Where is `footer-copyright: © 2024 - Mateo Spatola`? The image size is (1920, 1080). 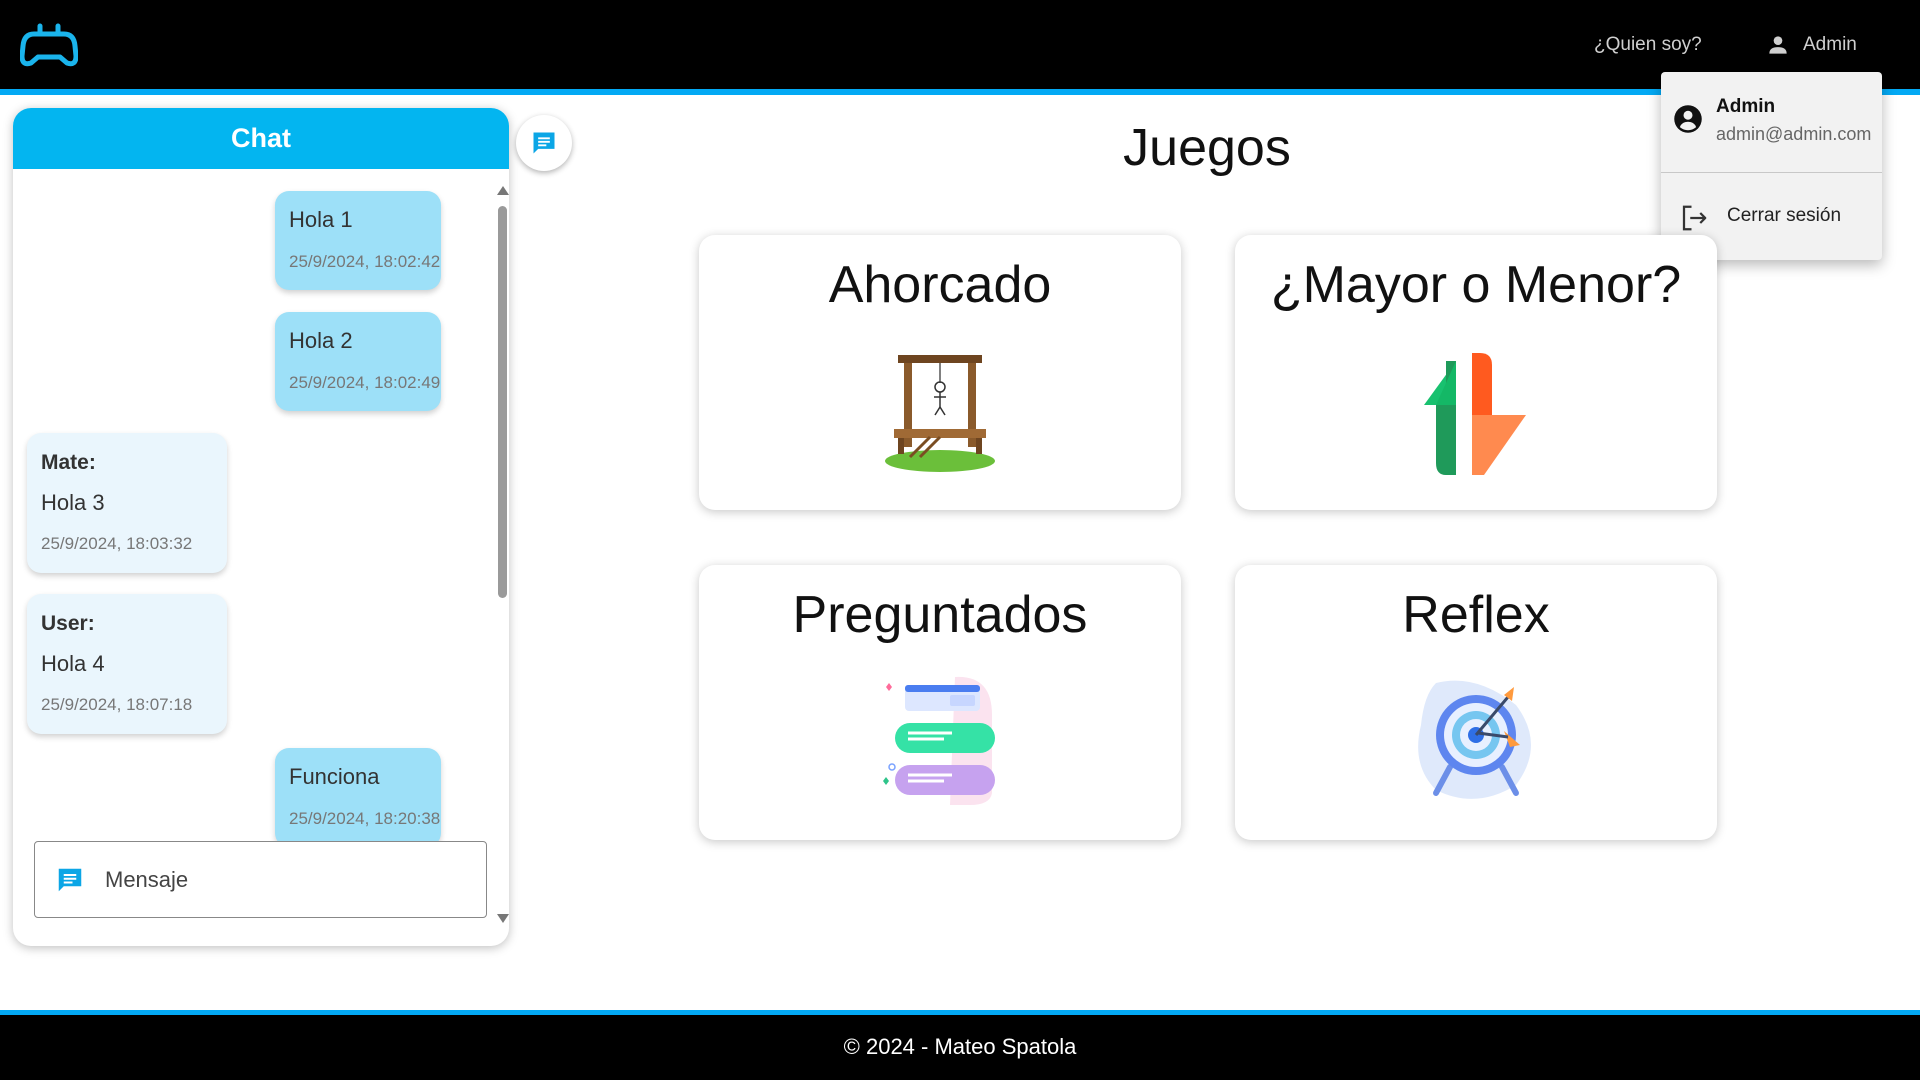 footer-copyright: © 2024 - Mateo Spatola is located at coordinates (960, 1046).